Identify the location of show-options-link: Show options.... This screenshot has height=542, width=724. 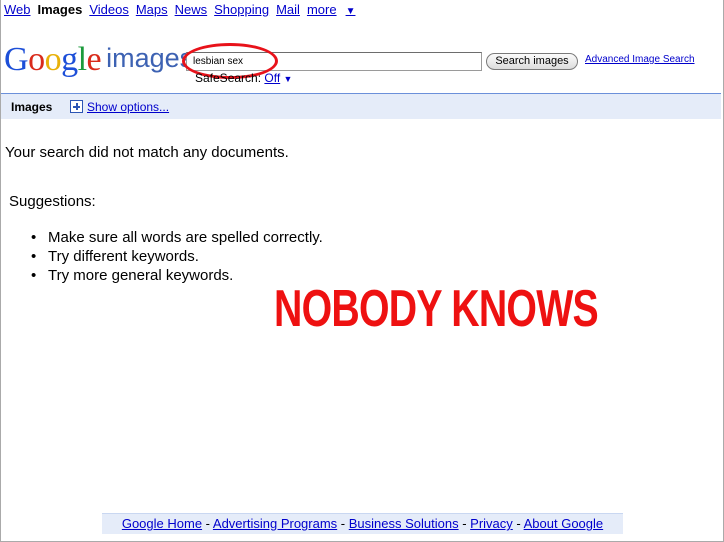
(128, 107).